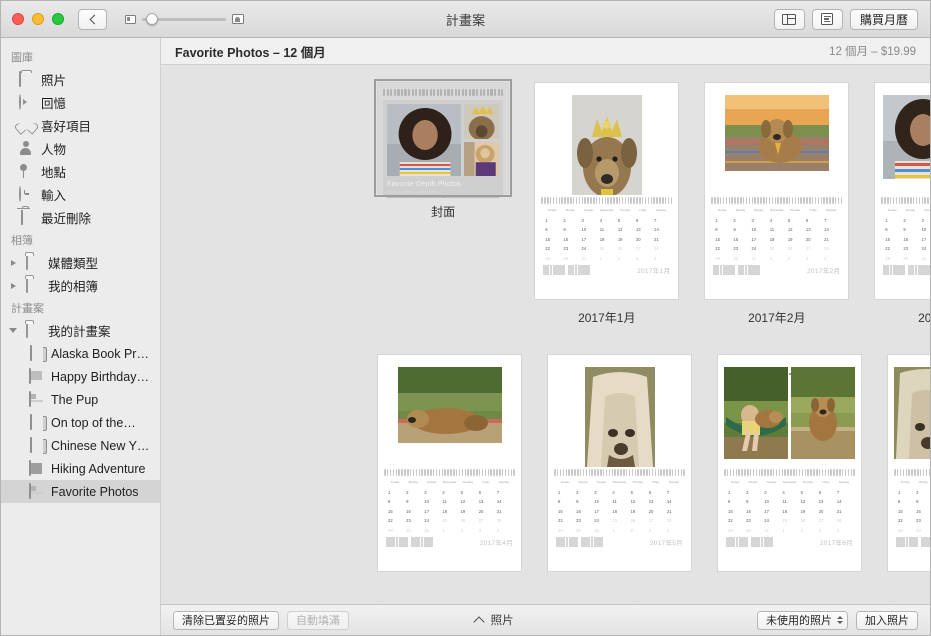 The width and height of the screenshot is (931, 636). I want to click on photo-girl-in-hammock-with-dog, so click(756, 413).